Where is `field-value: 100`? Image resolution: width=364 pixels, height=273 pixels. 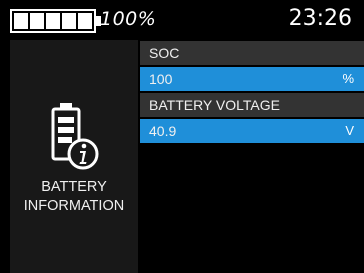
field-value: 100 is located at coordinates (161, 79).